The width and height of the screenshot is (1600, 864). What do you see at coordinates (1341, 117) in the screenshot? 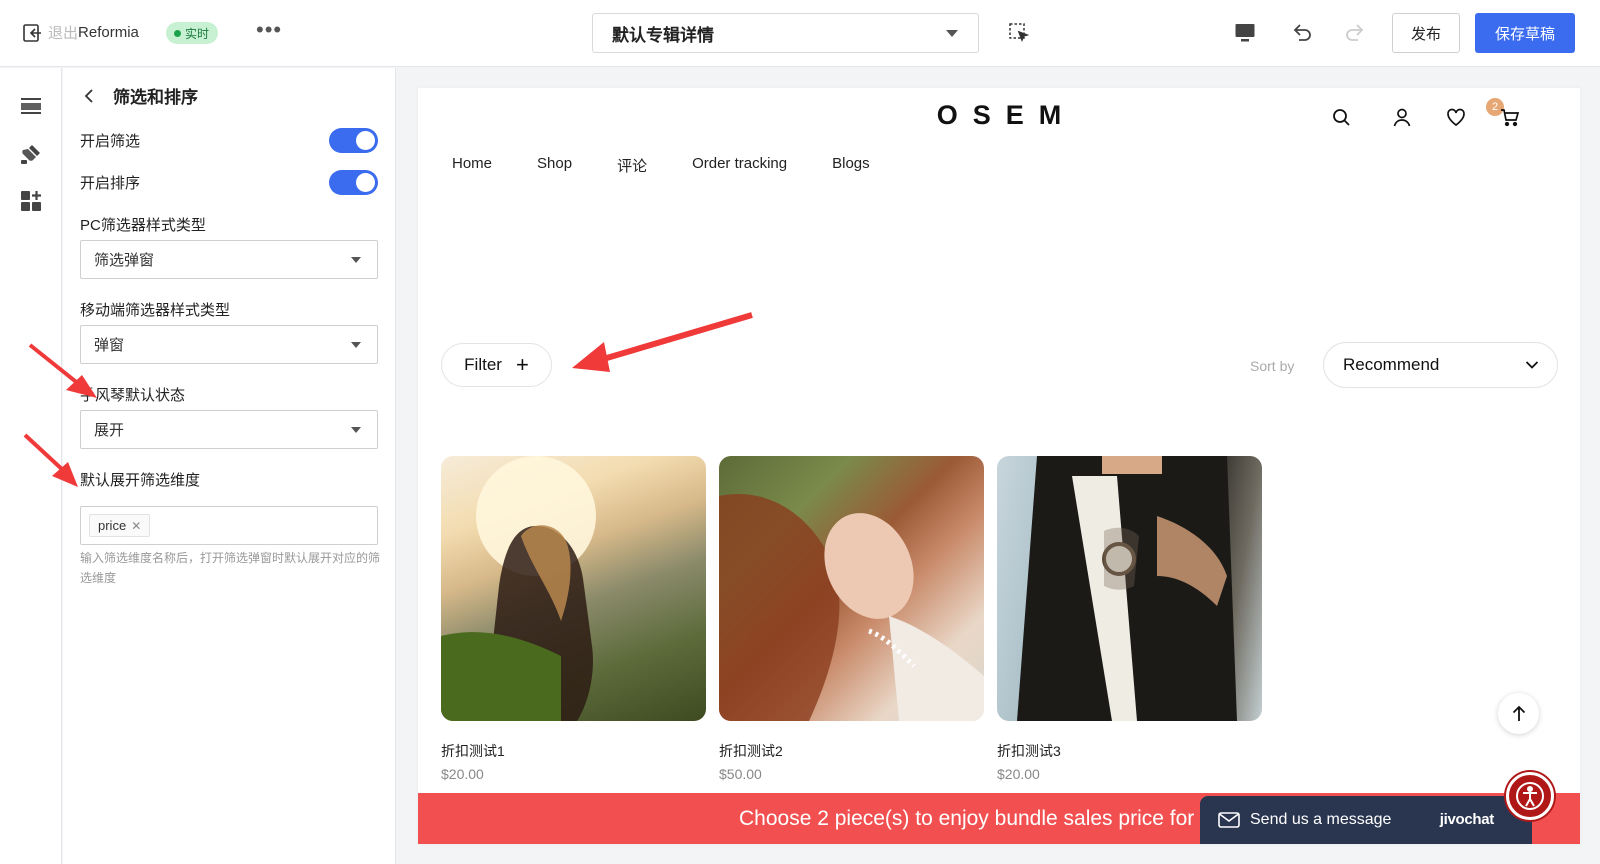
I see `search-icon` at bounding box center [1341, 117].